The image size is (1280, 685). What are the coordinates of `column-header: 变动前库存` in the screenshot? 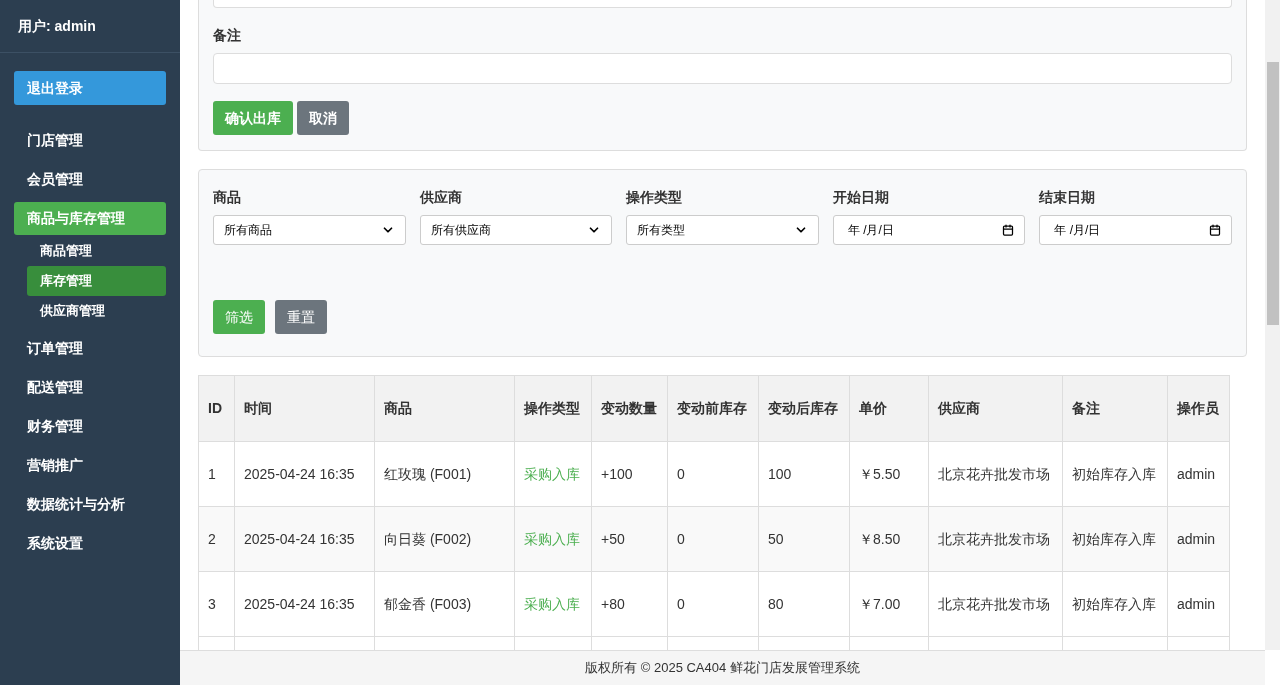 It's located at (713, 408).